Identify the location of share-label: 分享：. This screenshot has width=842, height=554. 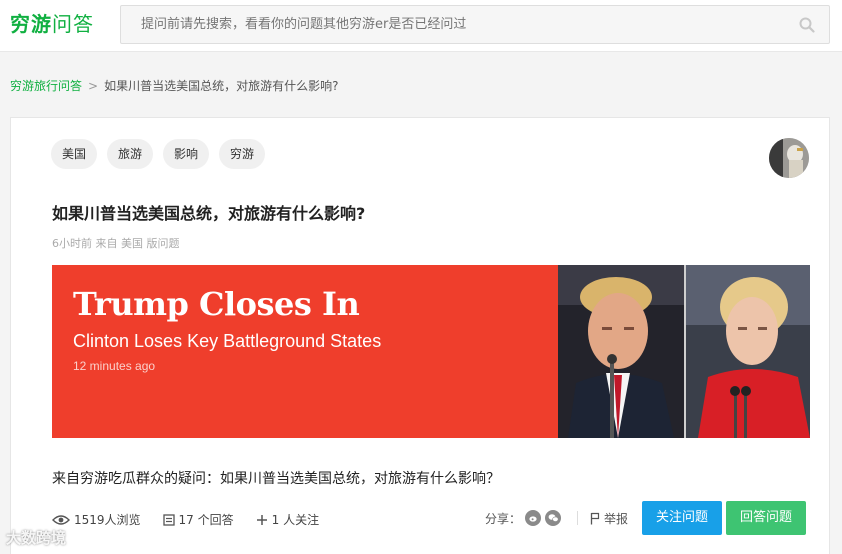
(503, 518).